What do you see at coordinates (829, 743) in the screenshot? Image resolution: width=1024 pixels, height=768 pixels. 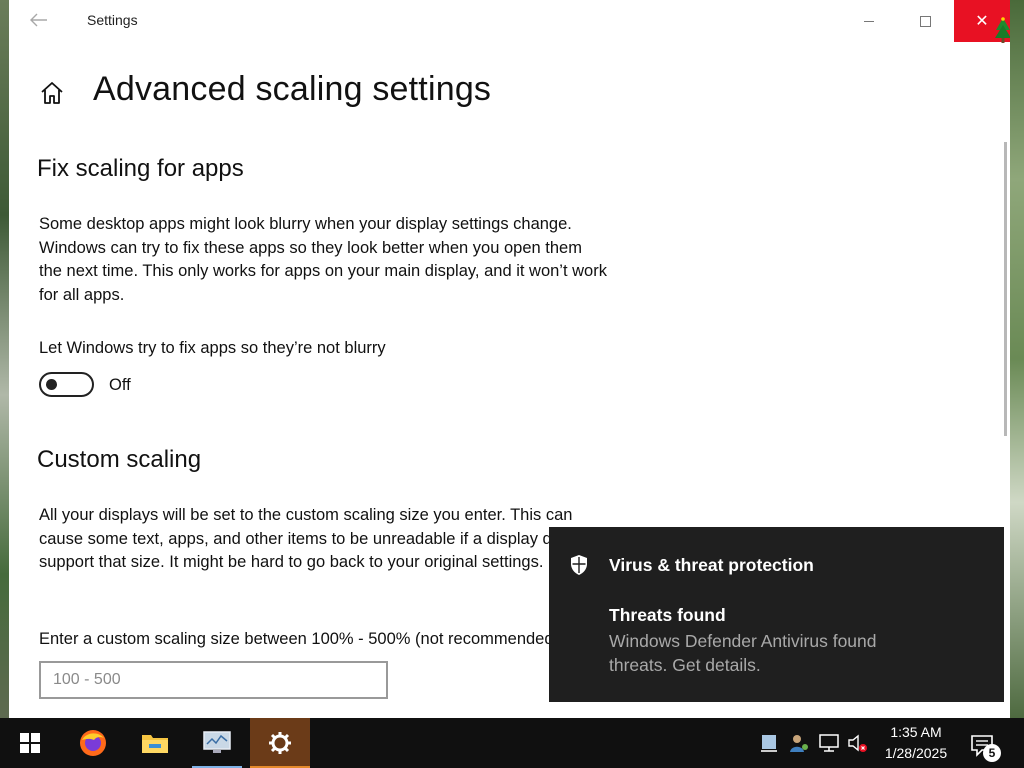 I see `network-monitor-icon` at bounding box center [829, 743].